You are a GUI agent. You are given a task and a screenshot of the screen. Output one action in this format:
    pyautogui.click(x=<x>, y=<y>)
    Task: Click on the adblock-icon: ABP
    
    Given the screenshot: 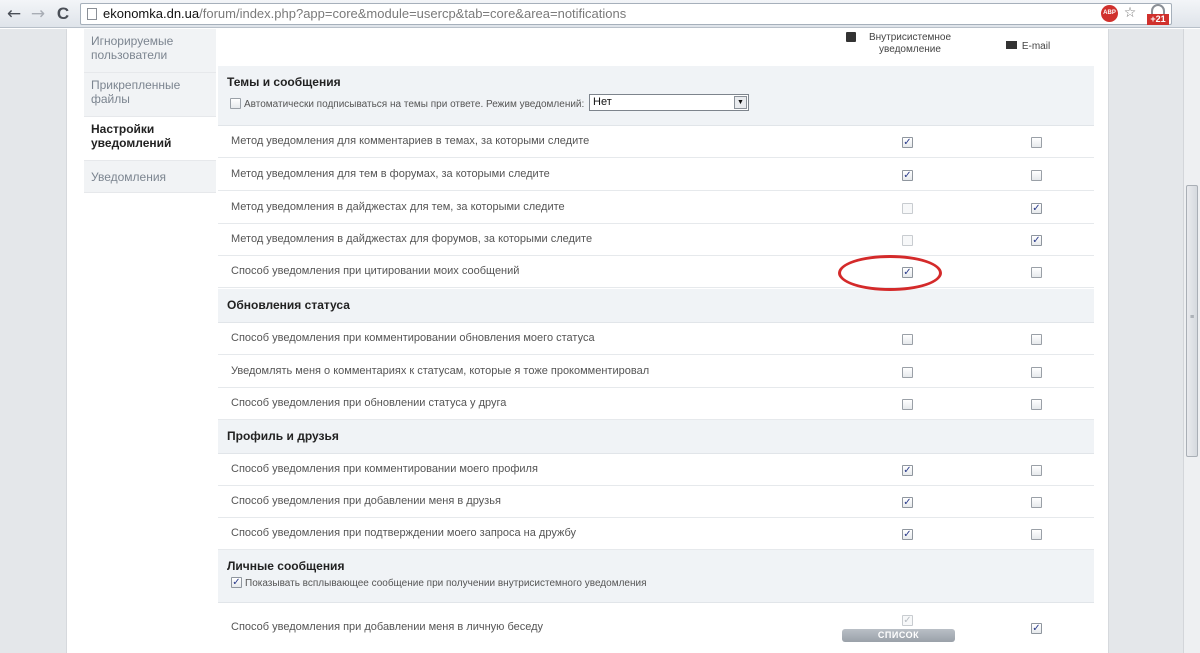 What is the action you would take?
    pyautogui.click(x=1109, y=13)
    